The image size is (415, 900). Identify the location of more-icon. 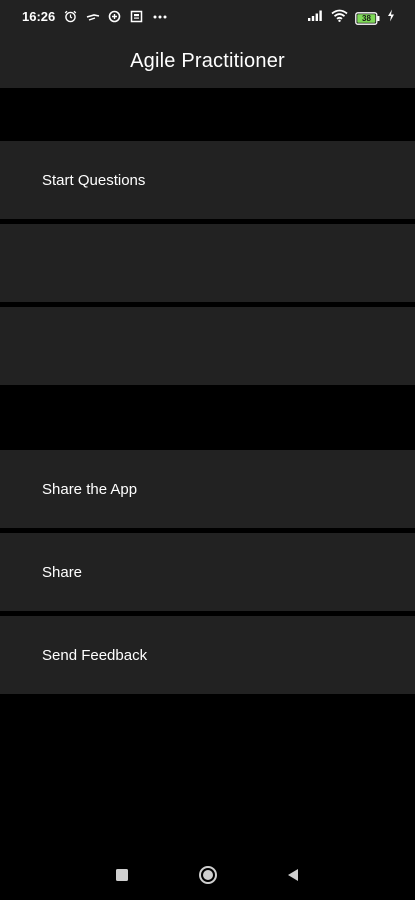
(159, 16).